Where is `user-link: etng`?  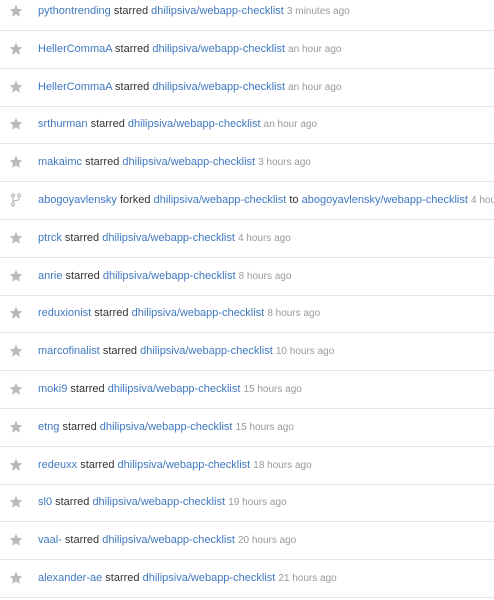 user-link: etng is located at coordinates (48, 427).